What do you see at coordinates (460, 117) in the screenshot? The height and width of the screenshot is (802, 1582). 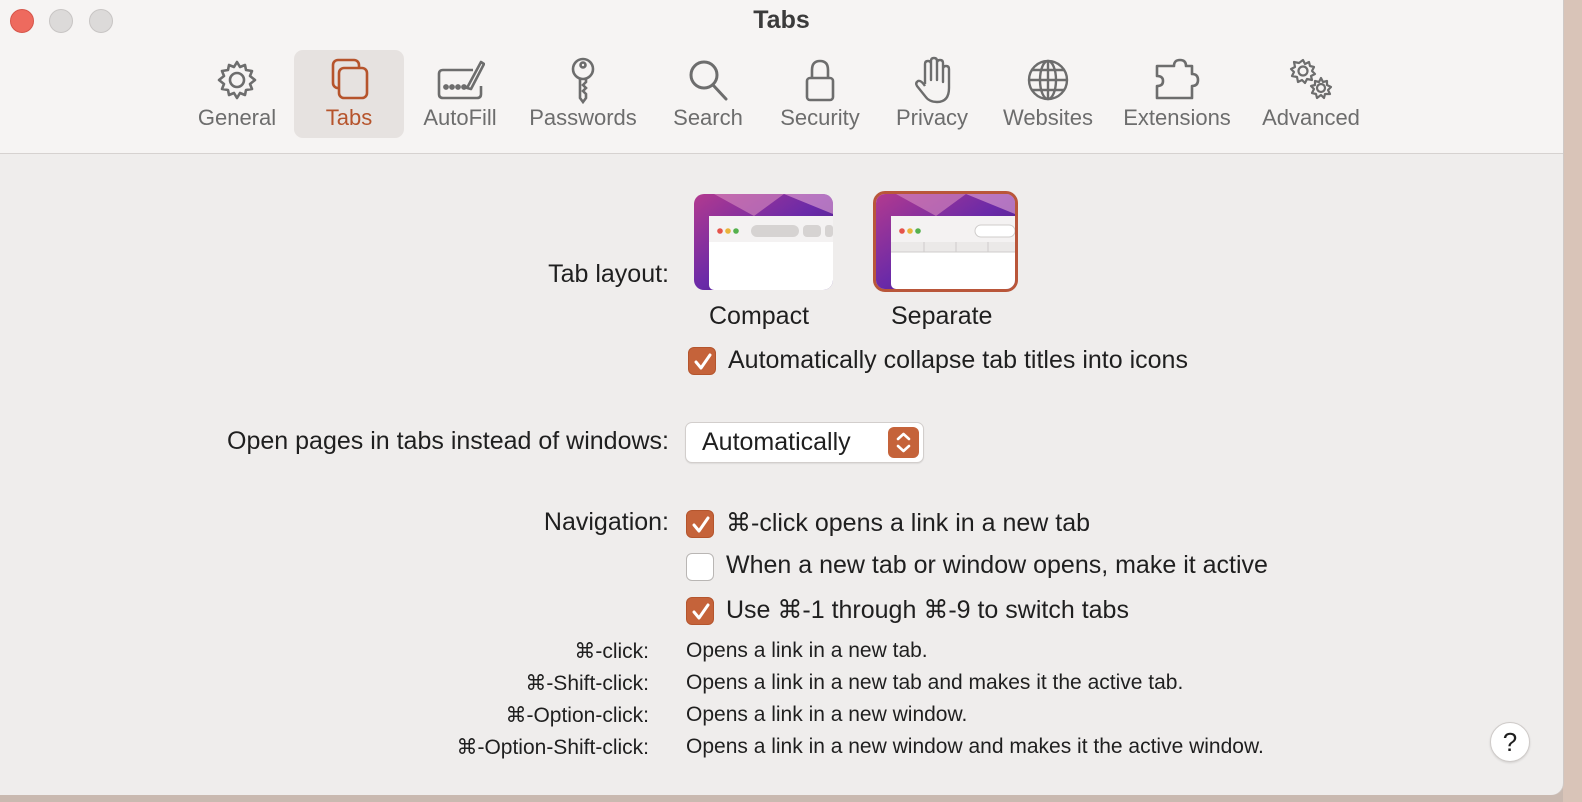 I see `tab-label: AutoFill` at bounding box center [460, 117].